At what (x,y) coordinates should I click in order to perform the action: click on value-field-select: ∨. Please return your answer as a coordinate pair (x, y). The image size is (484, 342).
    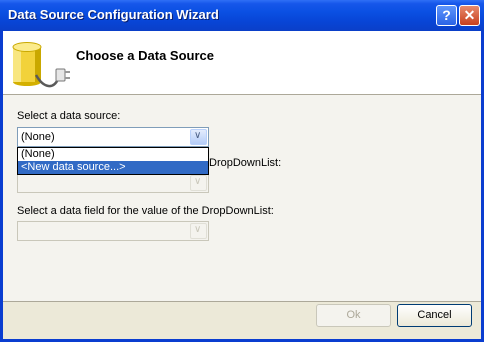
    Looking at the image, I should click on (113, 231).